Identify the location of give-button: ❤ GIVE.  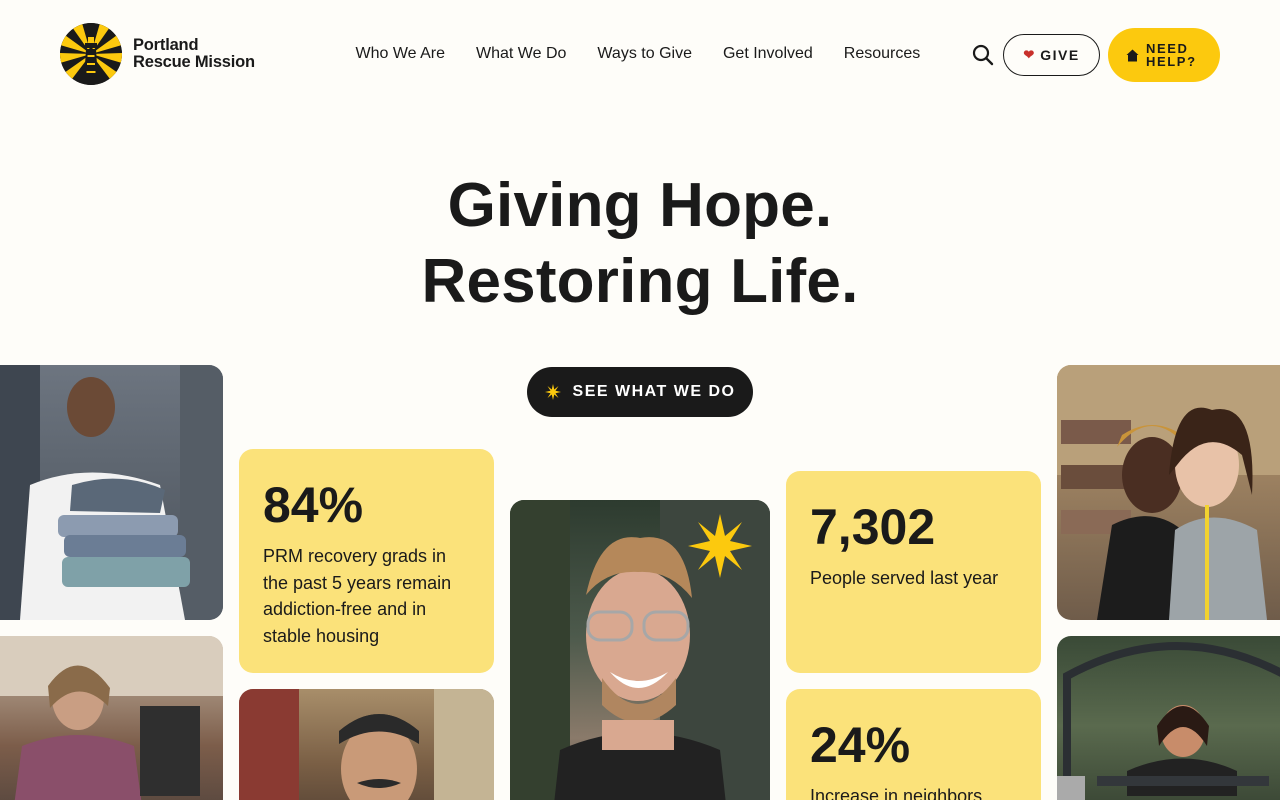
(1051, 55).